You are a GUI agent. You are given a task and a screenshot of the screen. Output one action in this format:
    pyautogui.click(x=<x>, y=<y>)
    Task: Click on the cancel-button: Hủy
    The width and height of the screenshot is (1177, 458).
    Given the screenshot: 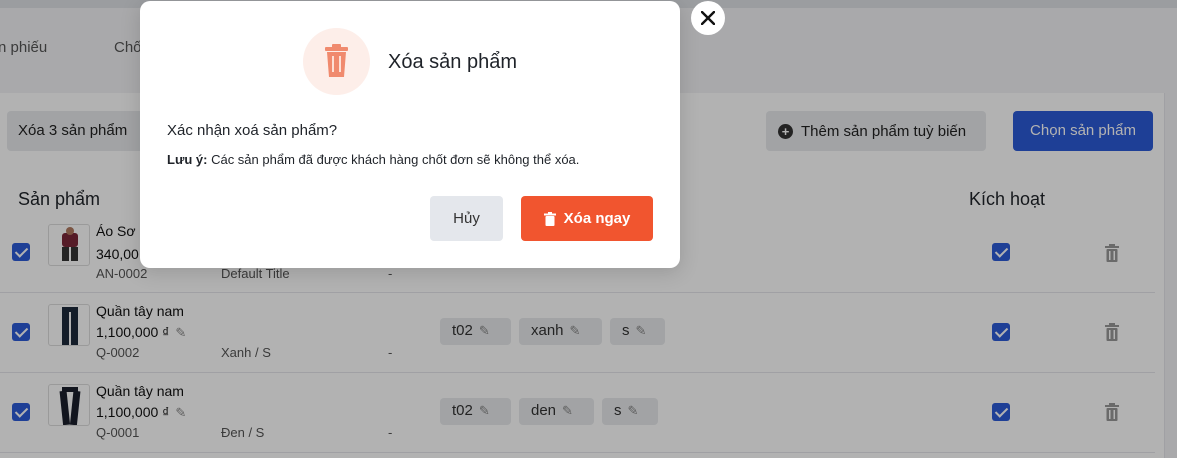 What is the action you would take?
    pyautogui.click(x=466, y=218)
    